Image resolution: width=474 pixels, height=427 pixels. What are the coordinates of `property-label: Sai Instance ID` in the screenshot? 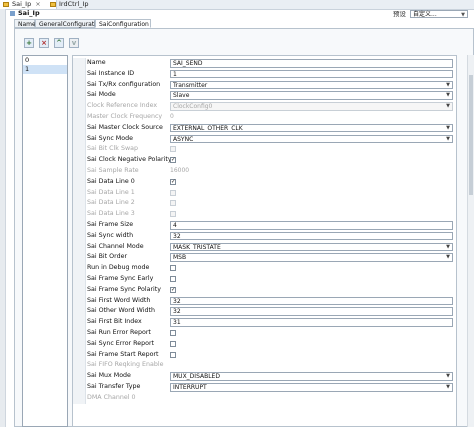 It's located at (111, 73).